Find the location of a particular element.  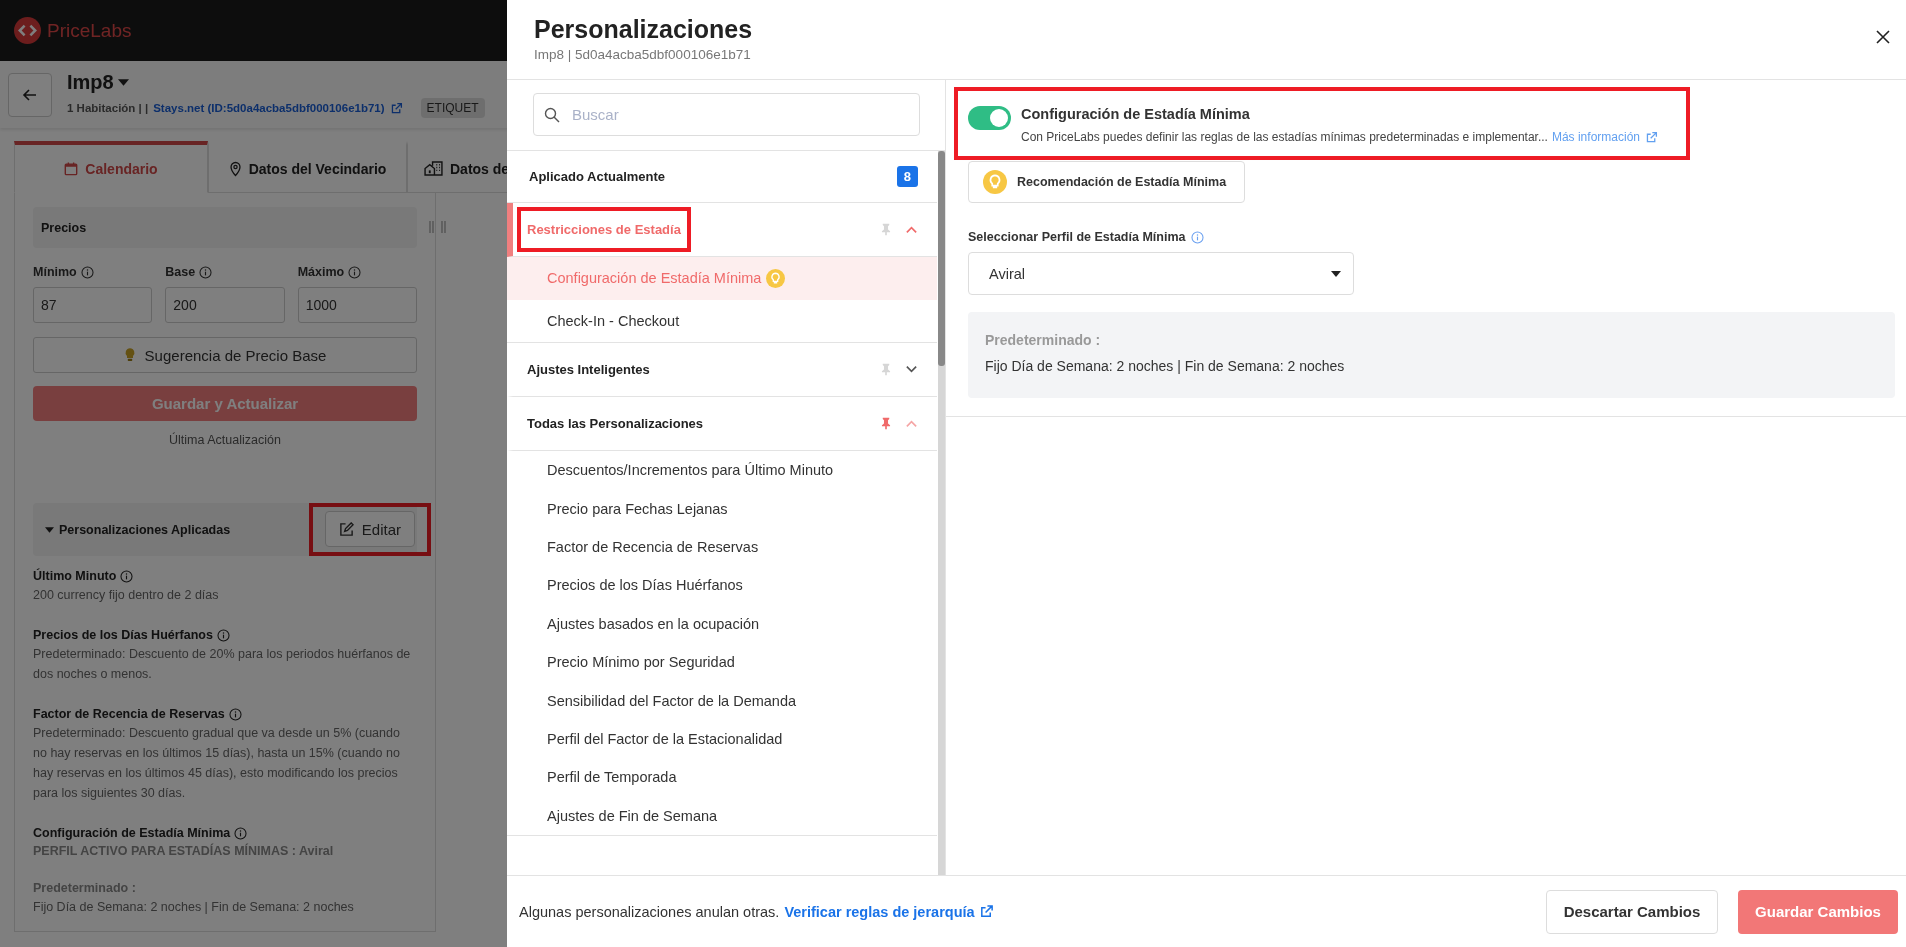

hierarchy-link: Verificar reglas de jerarquía is located at coordinates (889, 911).